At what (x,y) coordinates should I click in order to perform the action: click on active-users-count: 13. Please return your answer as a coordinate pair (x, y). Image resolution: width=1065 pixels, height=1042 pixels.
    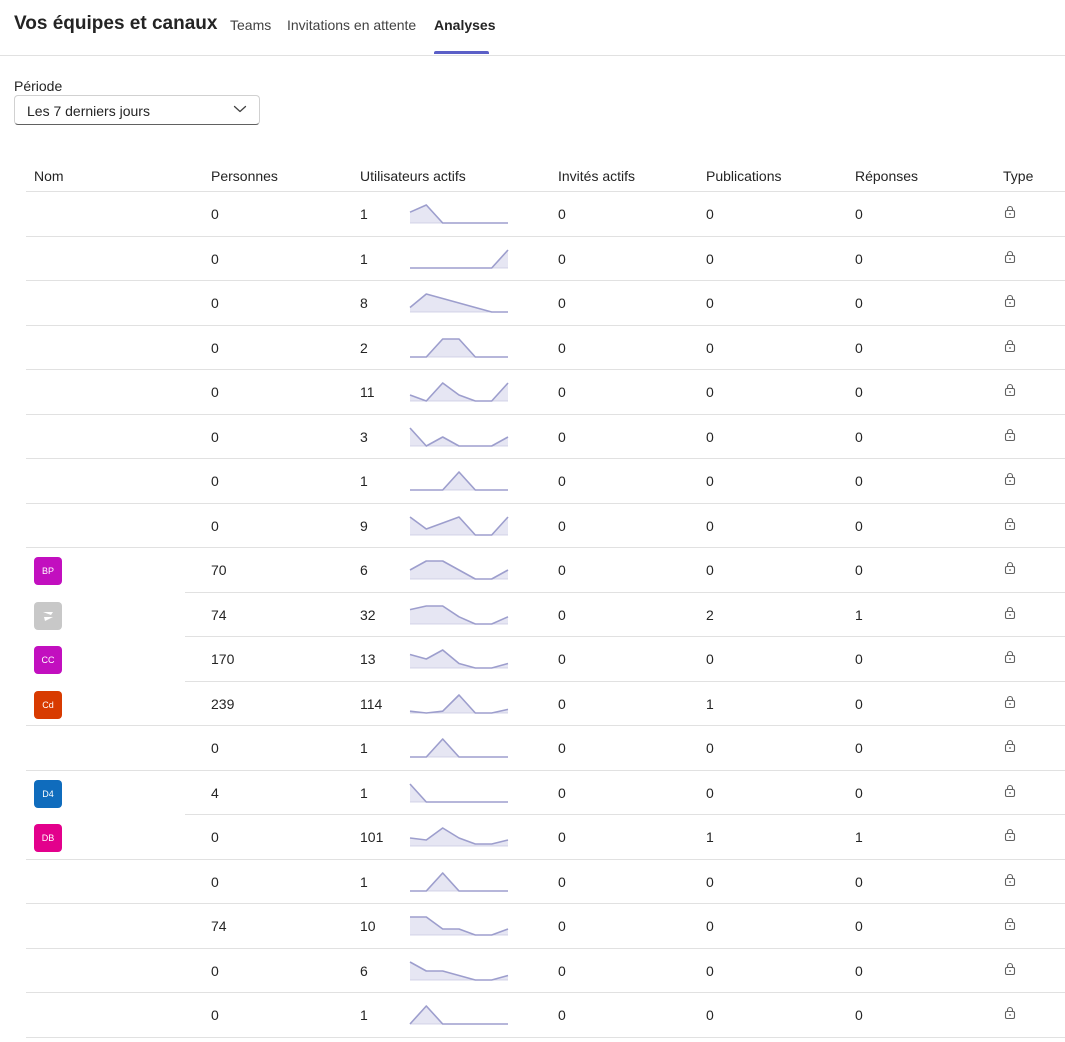
    Looking at the image, I should click on (368, 659).